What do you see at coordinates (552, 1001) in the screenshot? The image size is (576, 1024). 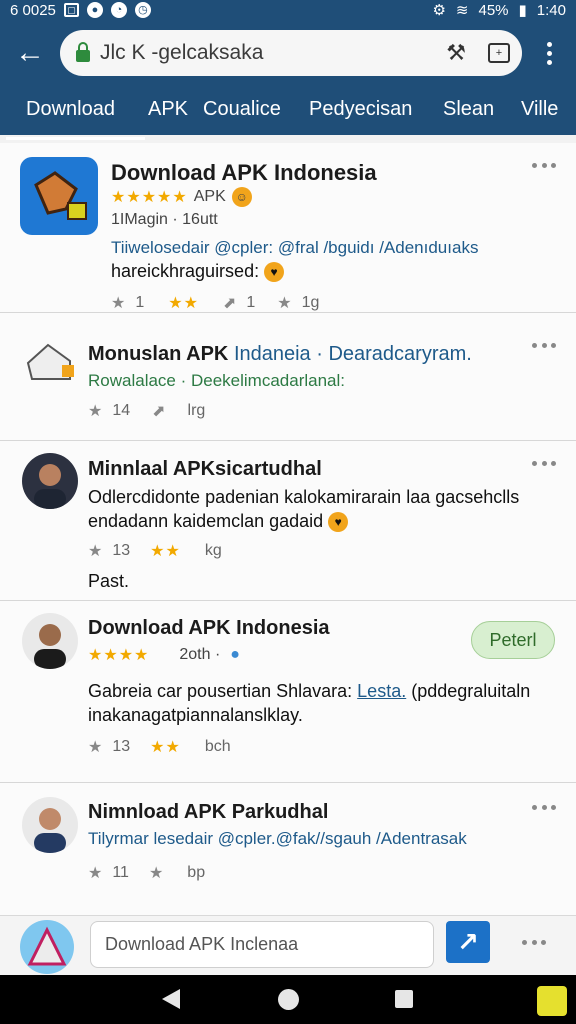 I see `app-shortcut-icon` at bounding box center [552, 1001].